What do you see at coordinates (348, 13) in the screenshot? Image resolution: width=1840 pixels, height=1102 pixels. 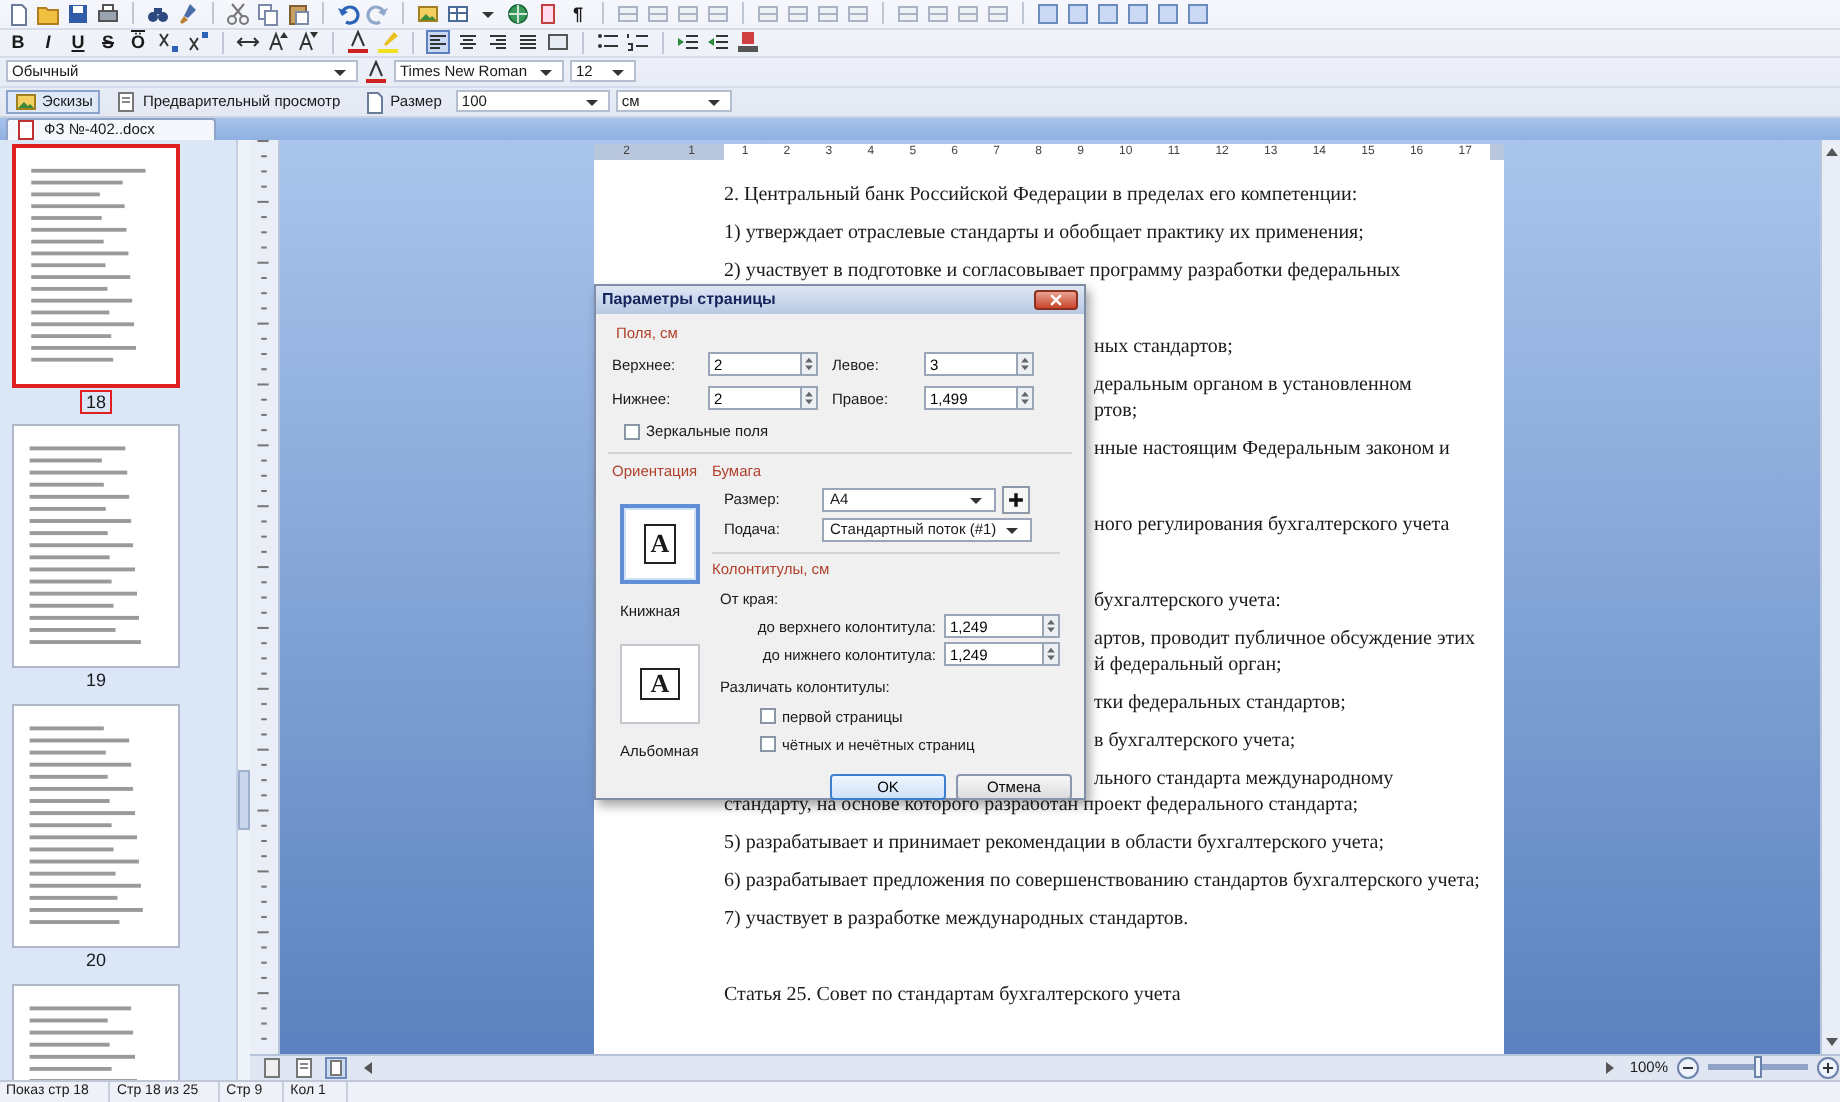 I see `undo-icon` at bounding box center [348, 13].